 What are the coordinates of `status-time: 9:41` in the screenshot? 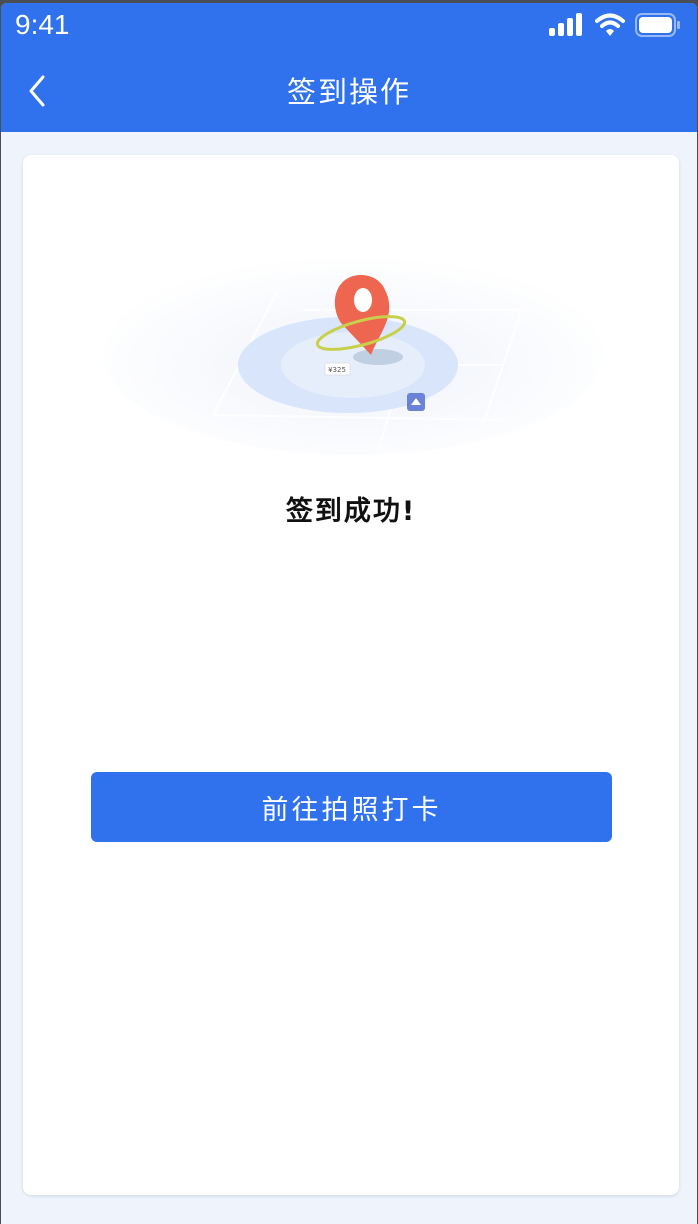 It's located at (42, 24).